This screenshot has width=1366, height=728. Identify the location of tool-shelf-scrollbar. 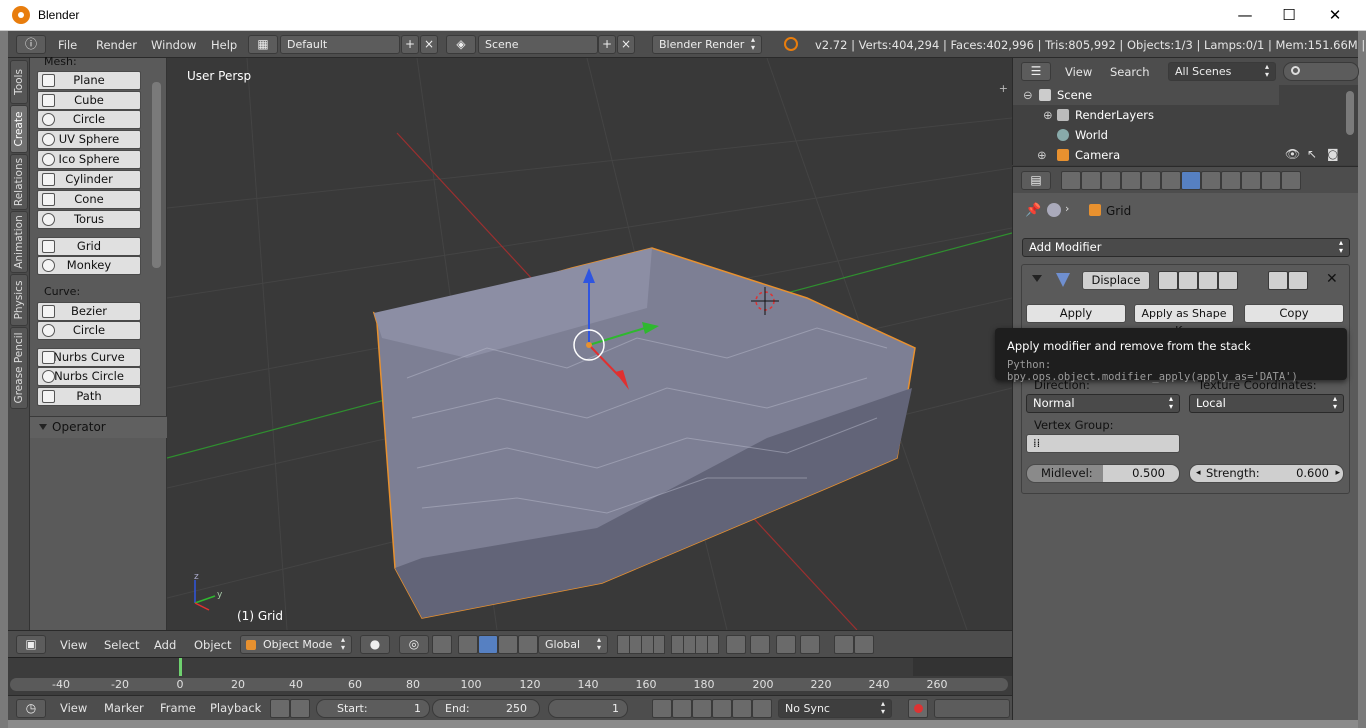
(156, 175).